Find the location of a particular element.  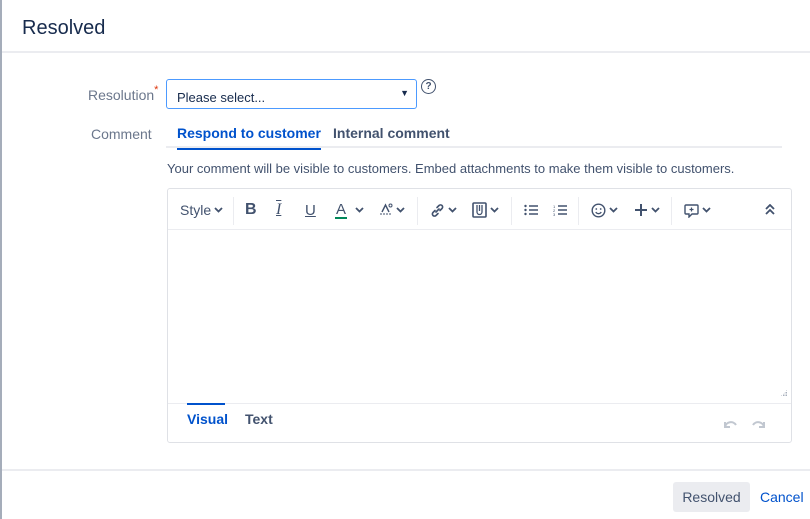

canned-response-icon is located at coordinates (691, 210).